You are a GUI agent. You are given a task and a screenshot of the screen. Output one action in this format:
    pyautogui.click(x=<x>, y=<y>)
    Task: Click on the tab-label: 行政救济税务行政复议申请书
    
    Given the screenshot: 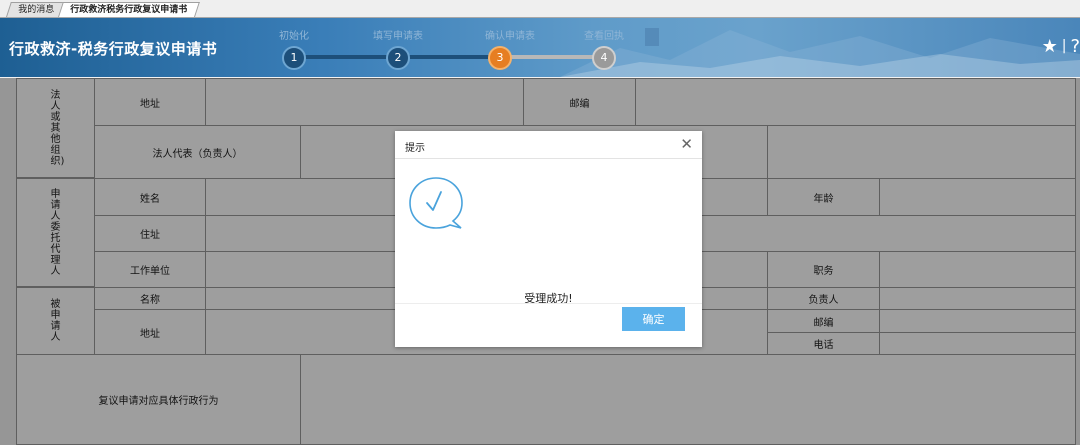 What is the action you would take?
    pyautogui.click(x=129, y=10)
    